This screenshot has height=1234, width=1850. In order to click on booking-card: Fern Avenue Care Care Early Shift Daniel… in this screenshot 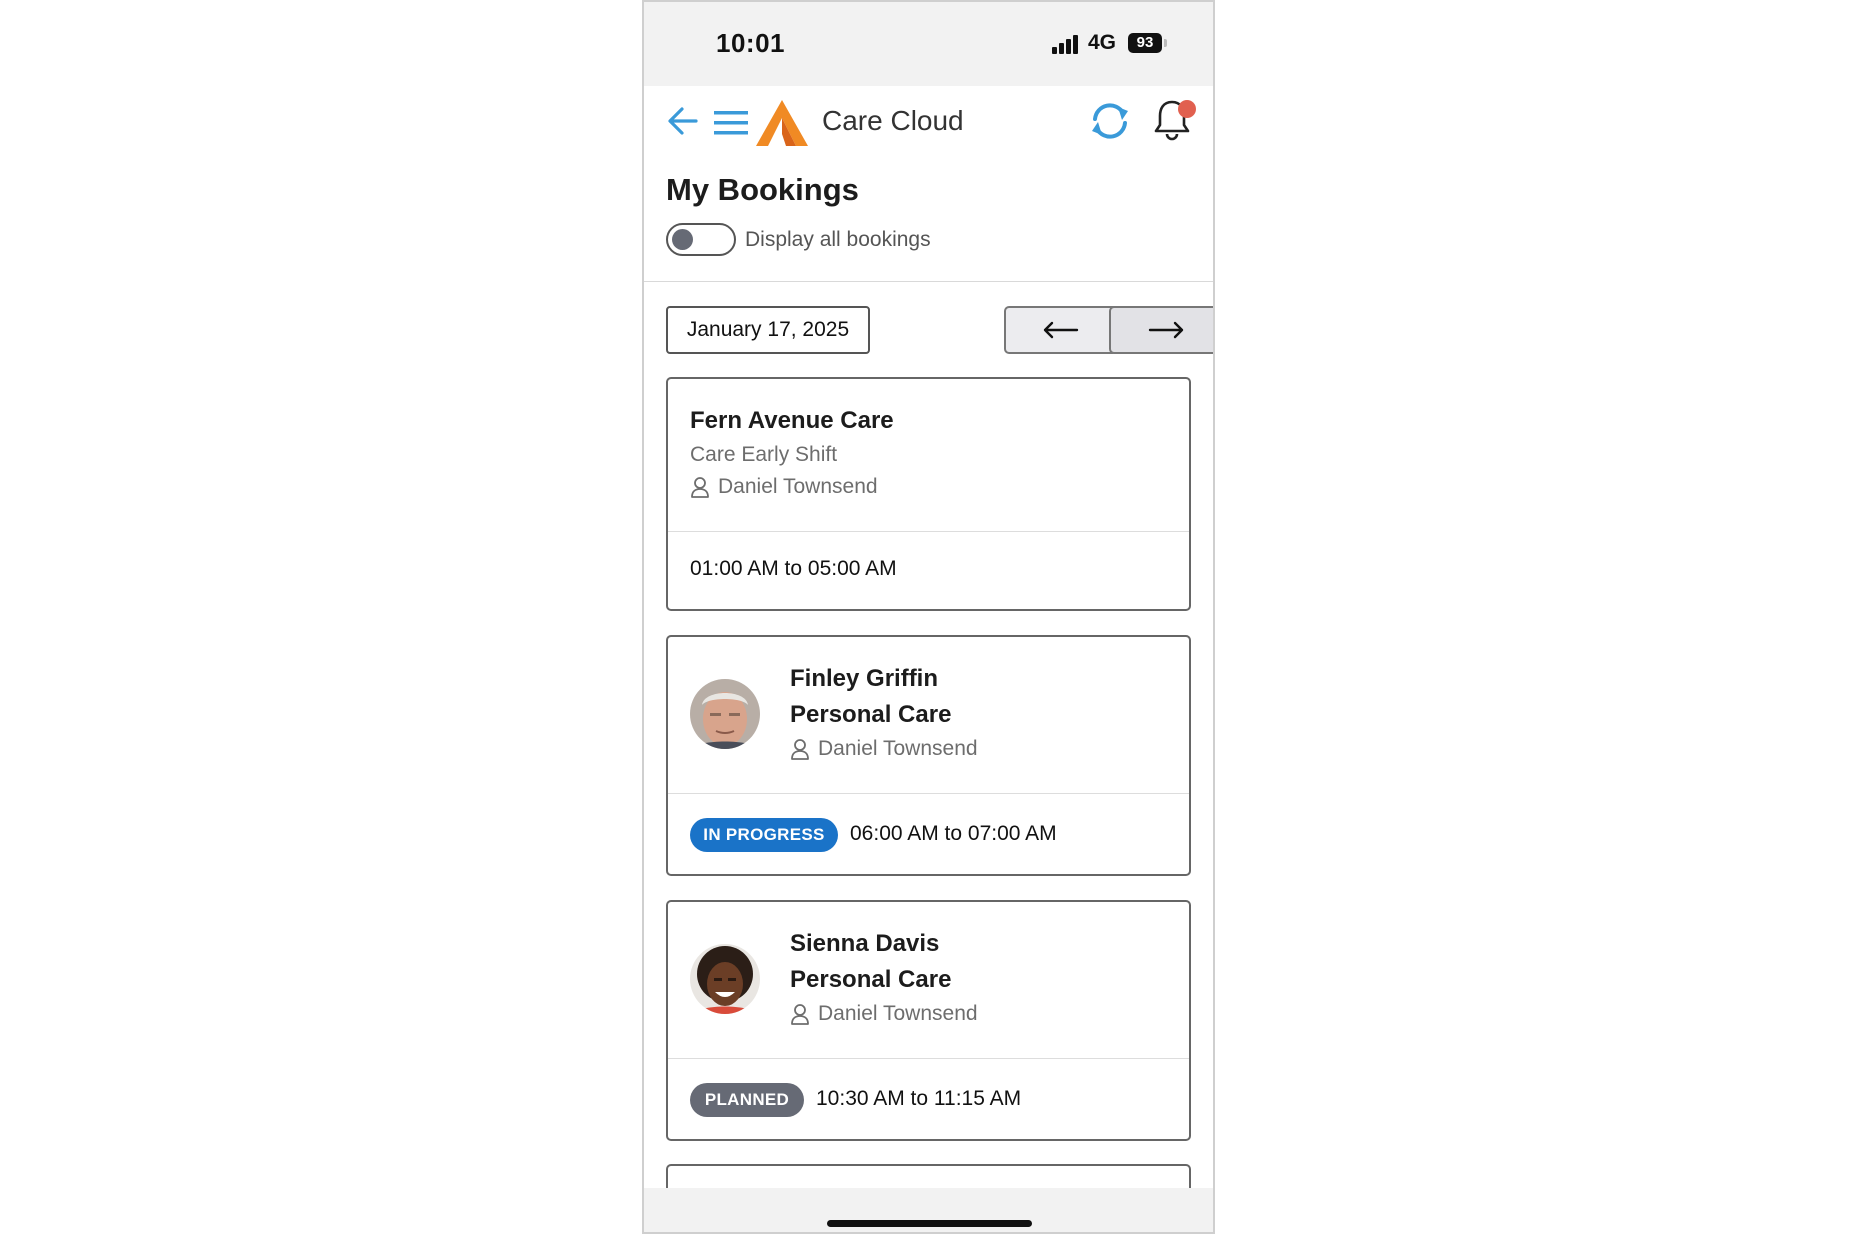, I will do `click(928, 494)`.